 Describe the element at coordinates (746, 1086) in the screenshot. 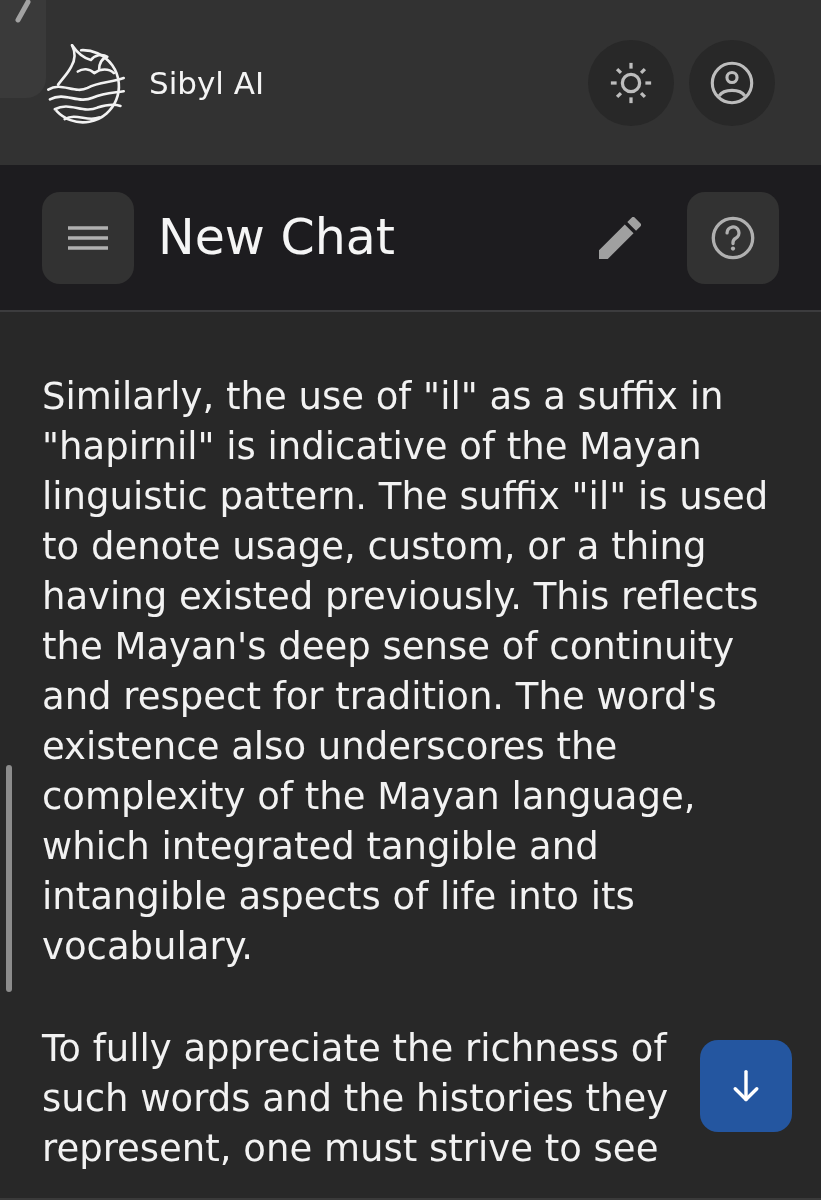

I see `scroll-down-button` at that location.